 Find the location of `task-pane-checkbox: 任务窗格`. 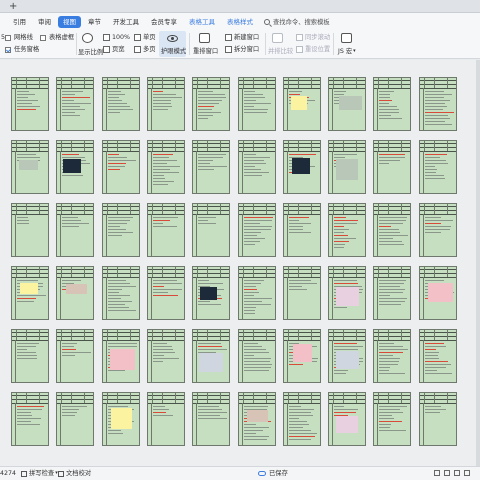

task-pane-checkbox: 任务窗格 is located at coordinates (22, 49).